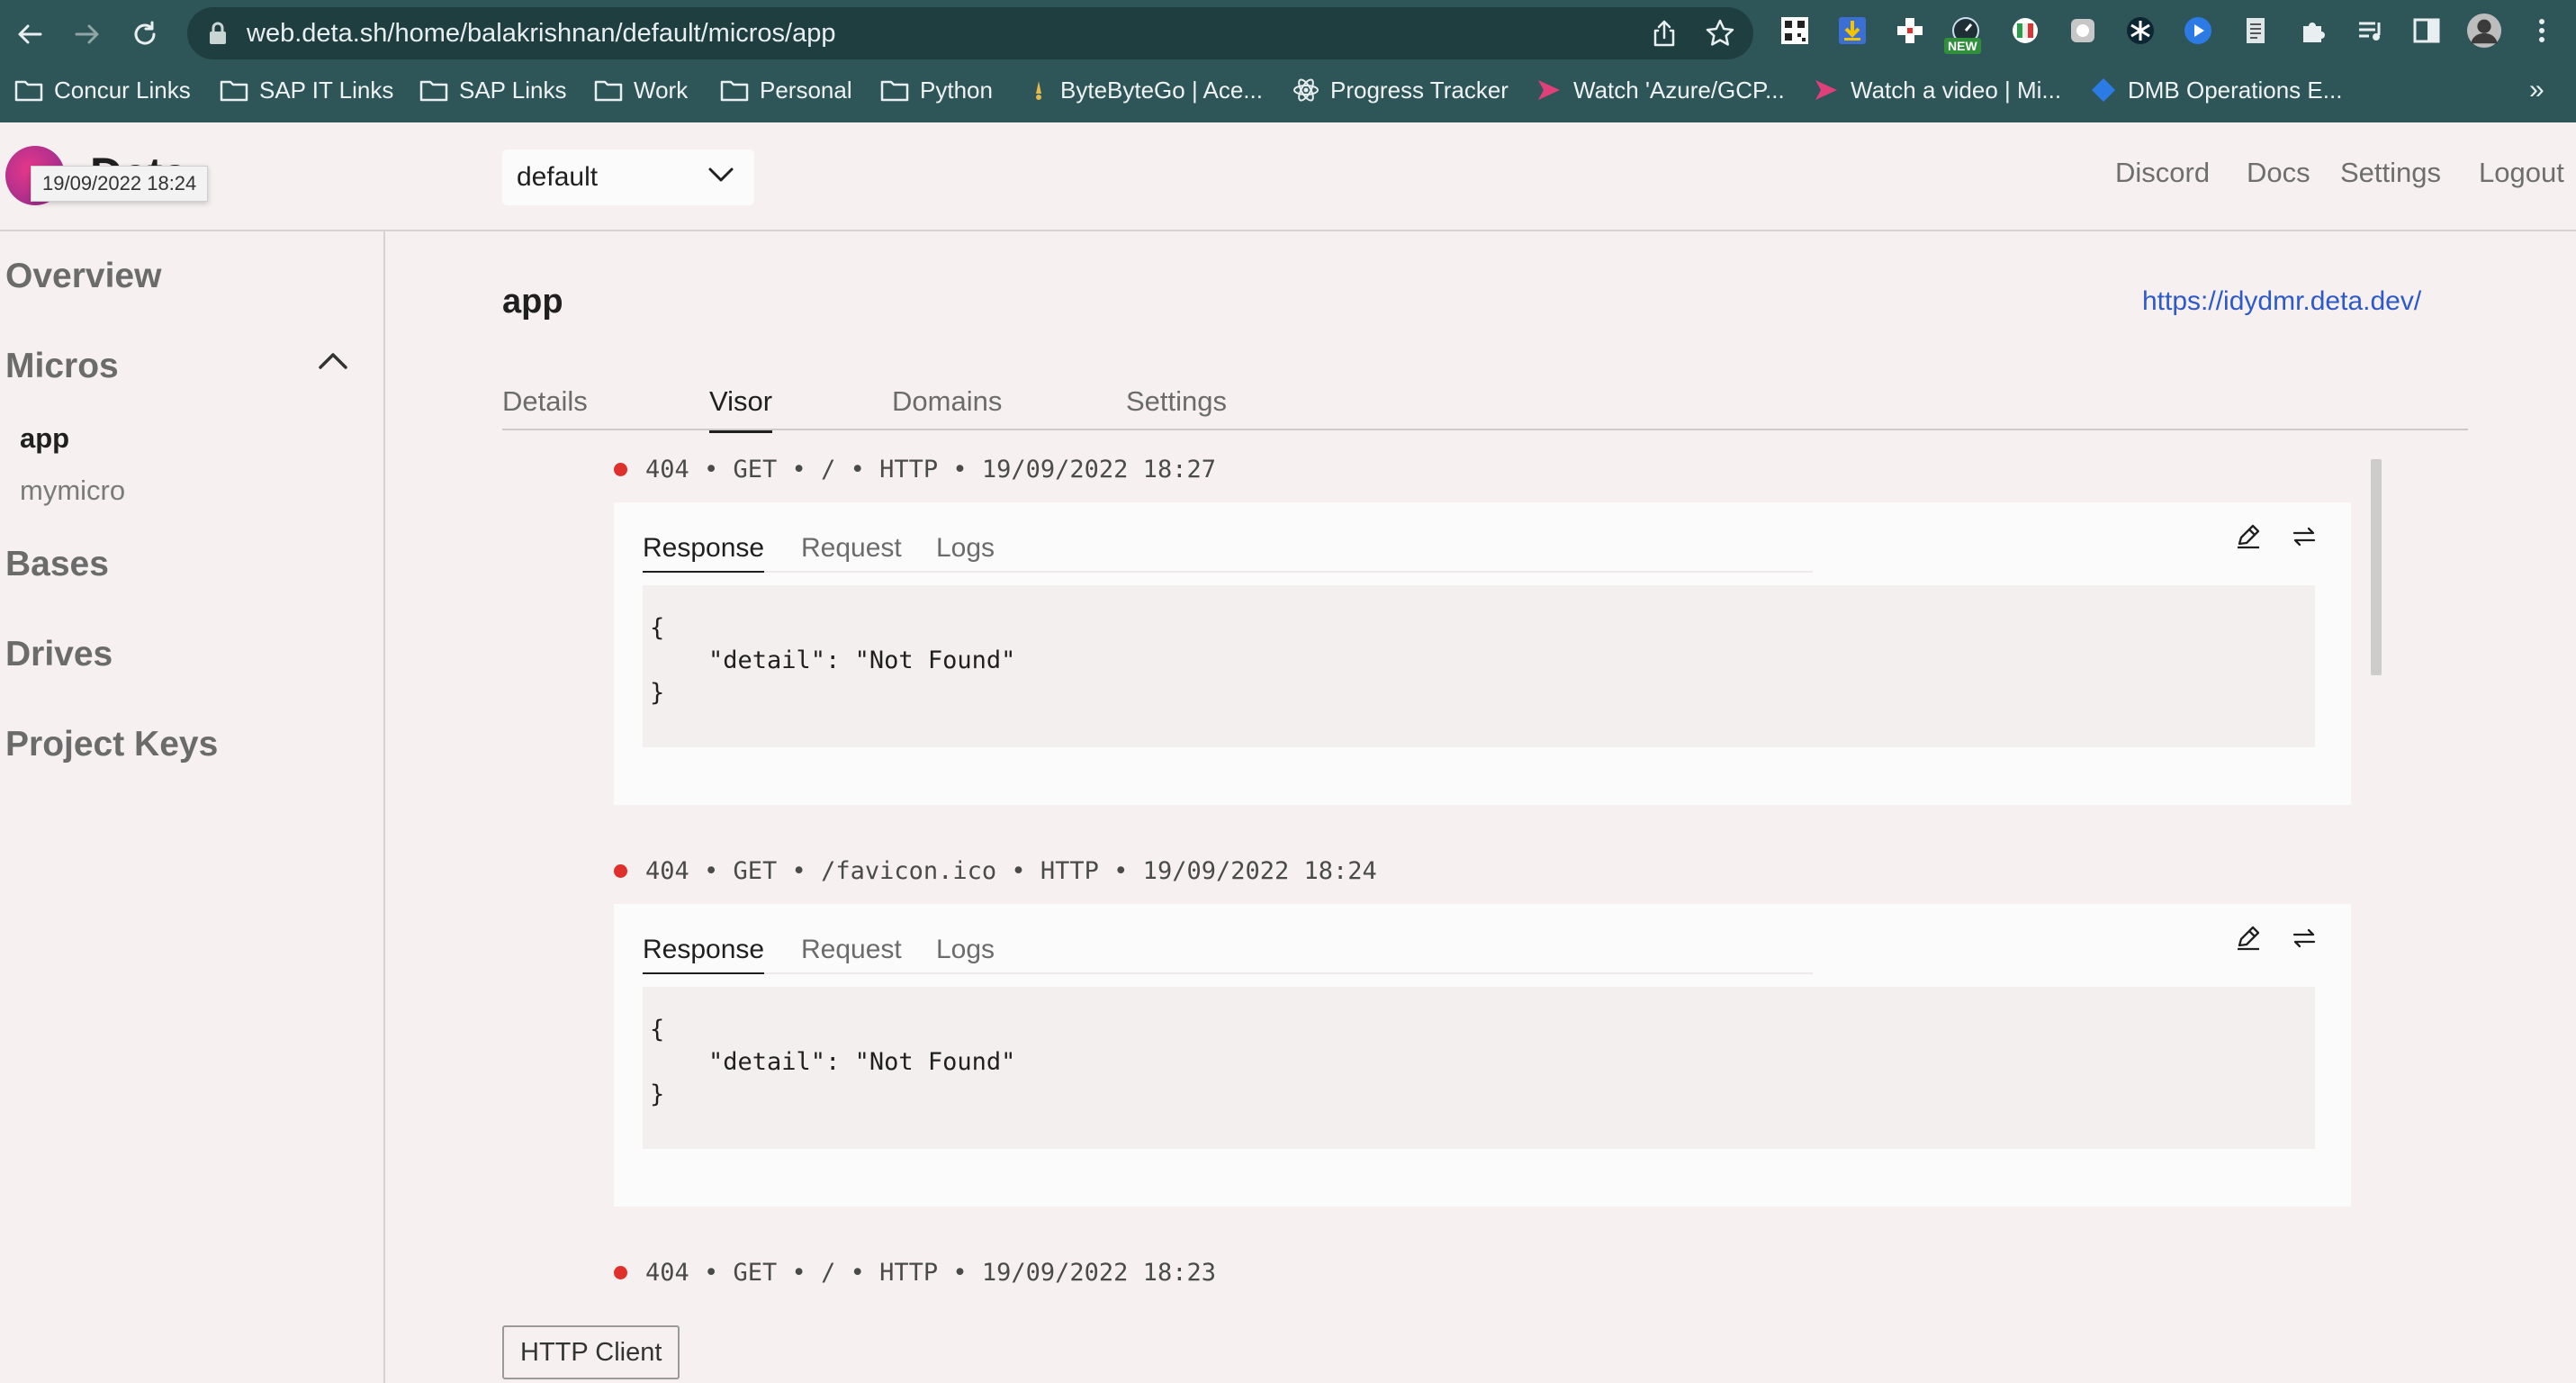 This screenshot has height=1383, width=2576. I want to click on share-icon, so click(1664, 33).